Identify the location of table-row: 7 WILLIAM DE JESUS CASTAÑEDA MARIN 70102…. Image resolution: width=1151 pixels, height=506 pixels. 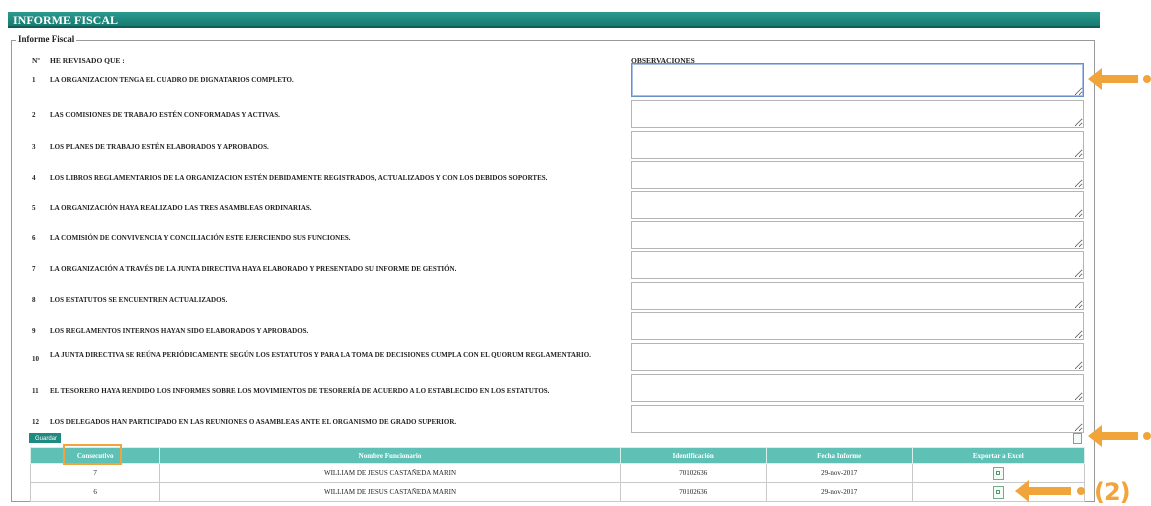
(557, 473).